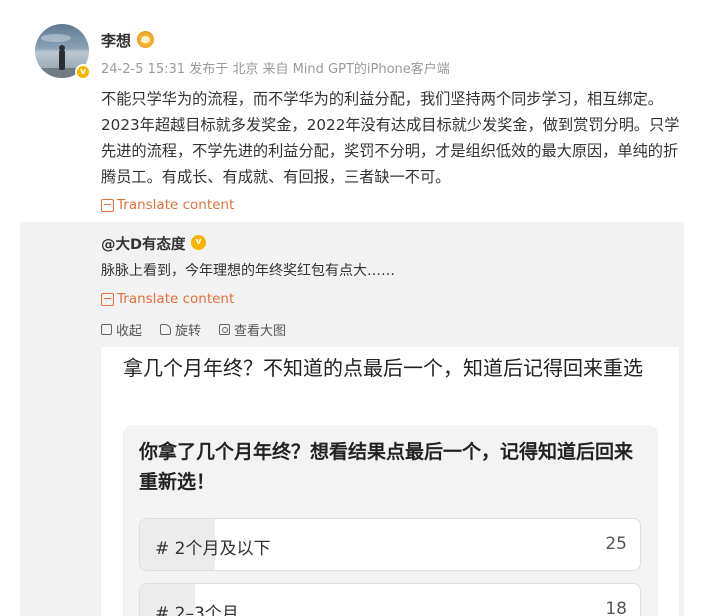 Image resolution: width=704 pixels, height=616 pixels. What do you see at coordinates (116, 40) in the screenshot?
I see `username: 李想` at bounding box center [116, 40].